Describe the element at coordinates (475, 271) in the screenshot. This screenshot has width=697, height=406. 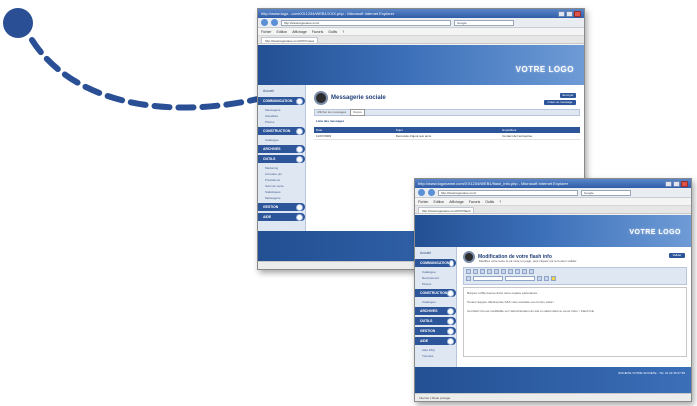
I see `italic-icon` at that location.